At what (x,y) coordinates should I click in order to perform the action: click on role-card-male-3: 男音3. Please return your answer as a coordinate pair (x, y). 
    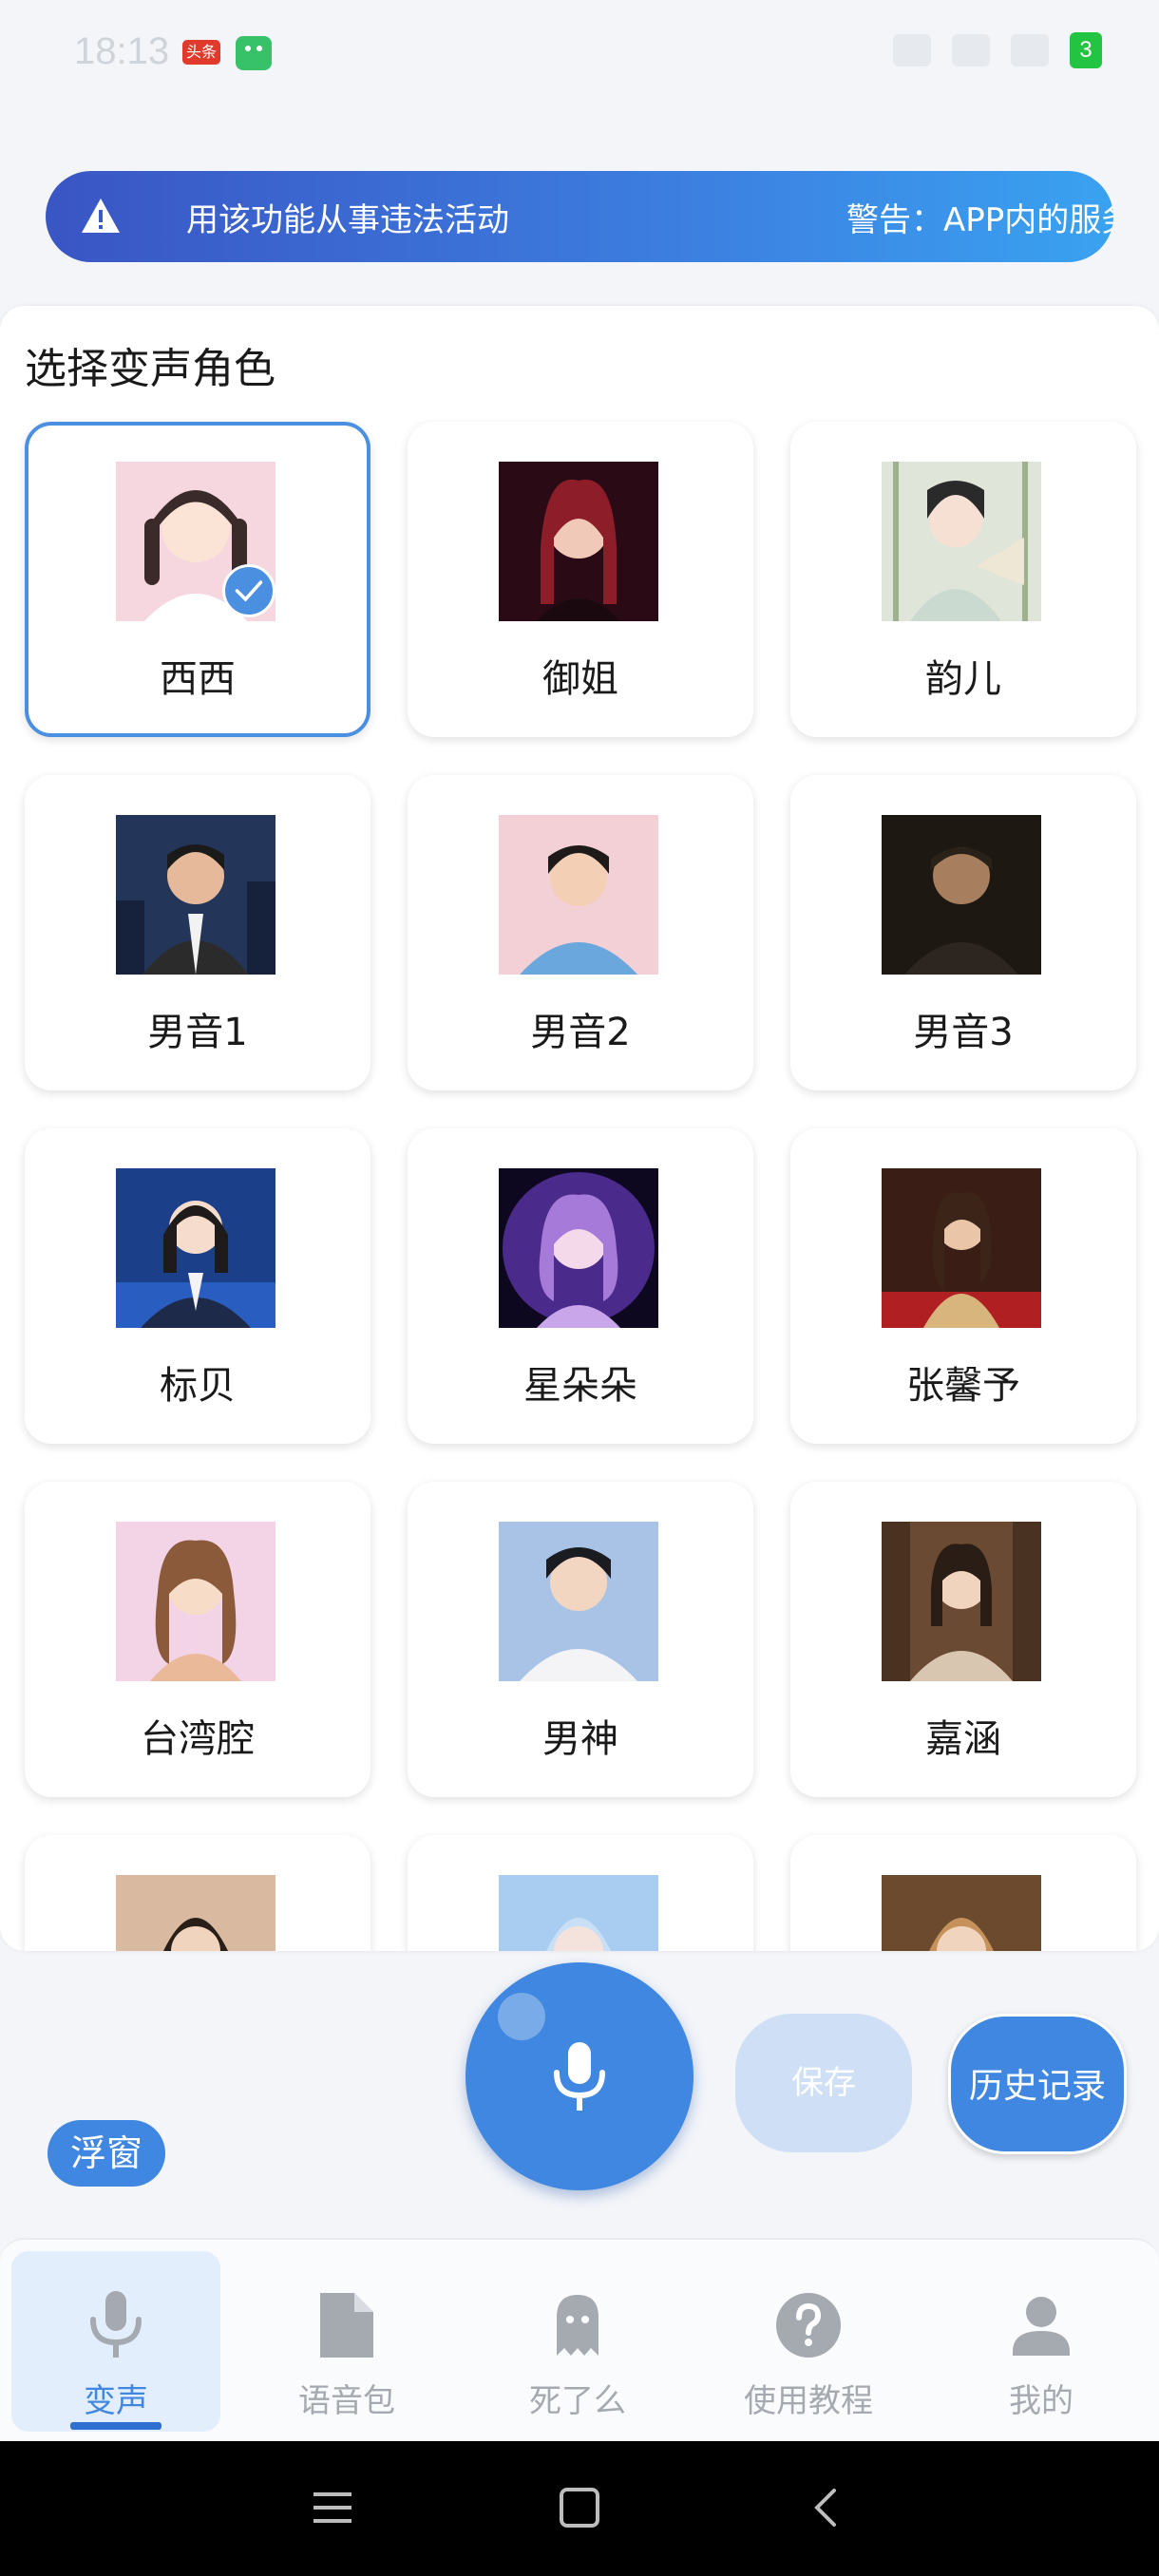
    Looking at the image, I should click on (963, 932).